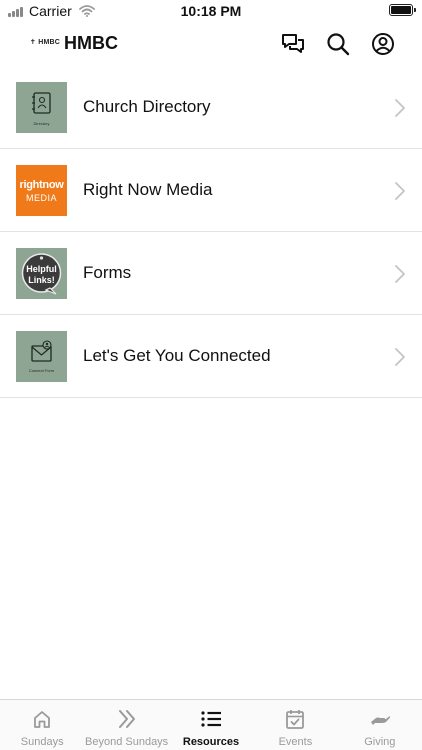 This screenshot has height=750, width=422. I want to click on chat-button, so click(293, 44).